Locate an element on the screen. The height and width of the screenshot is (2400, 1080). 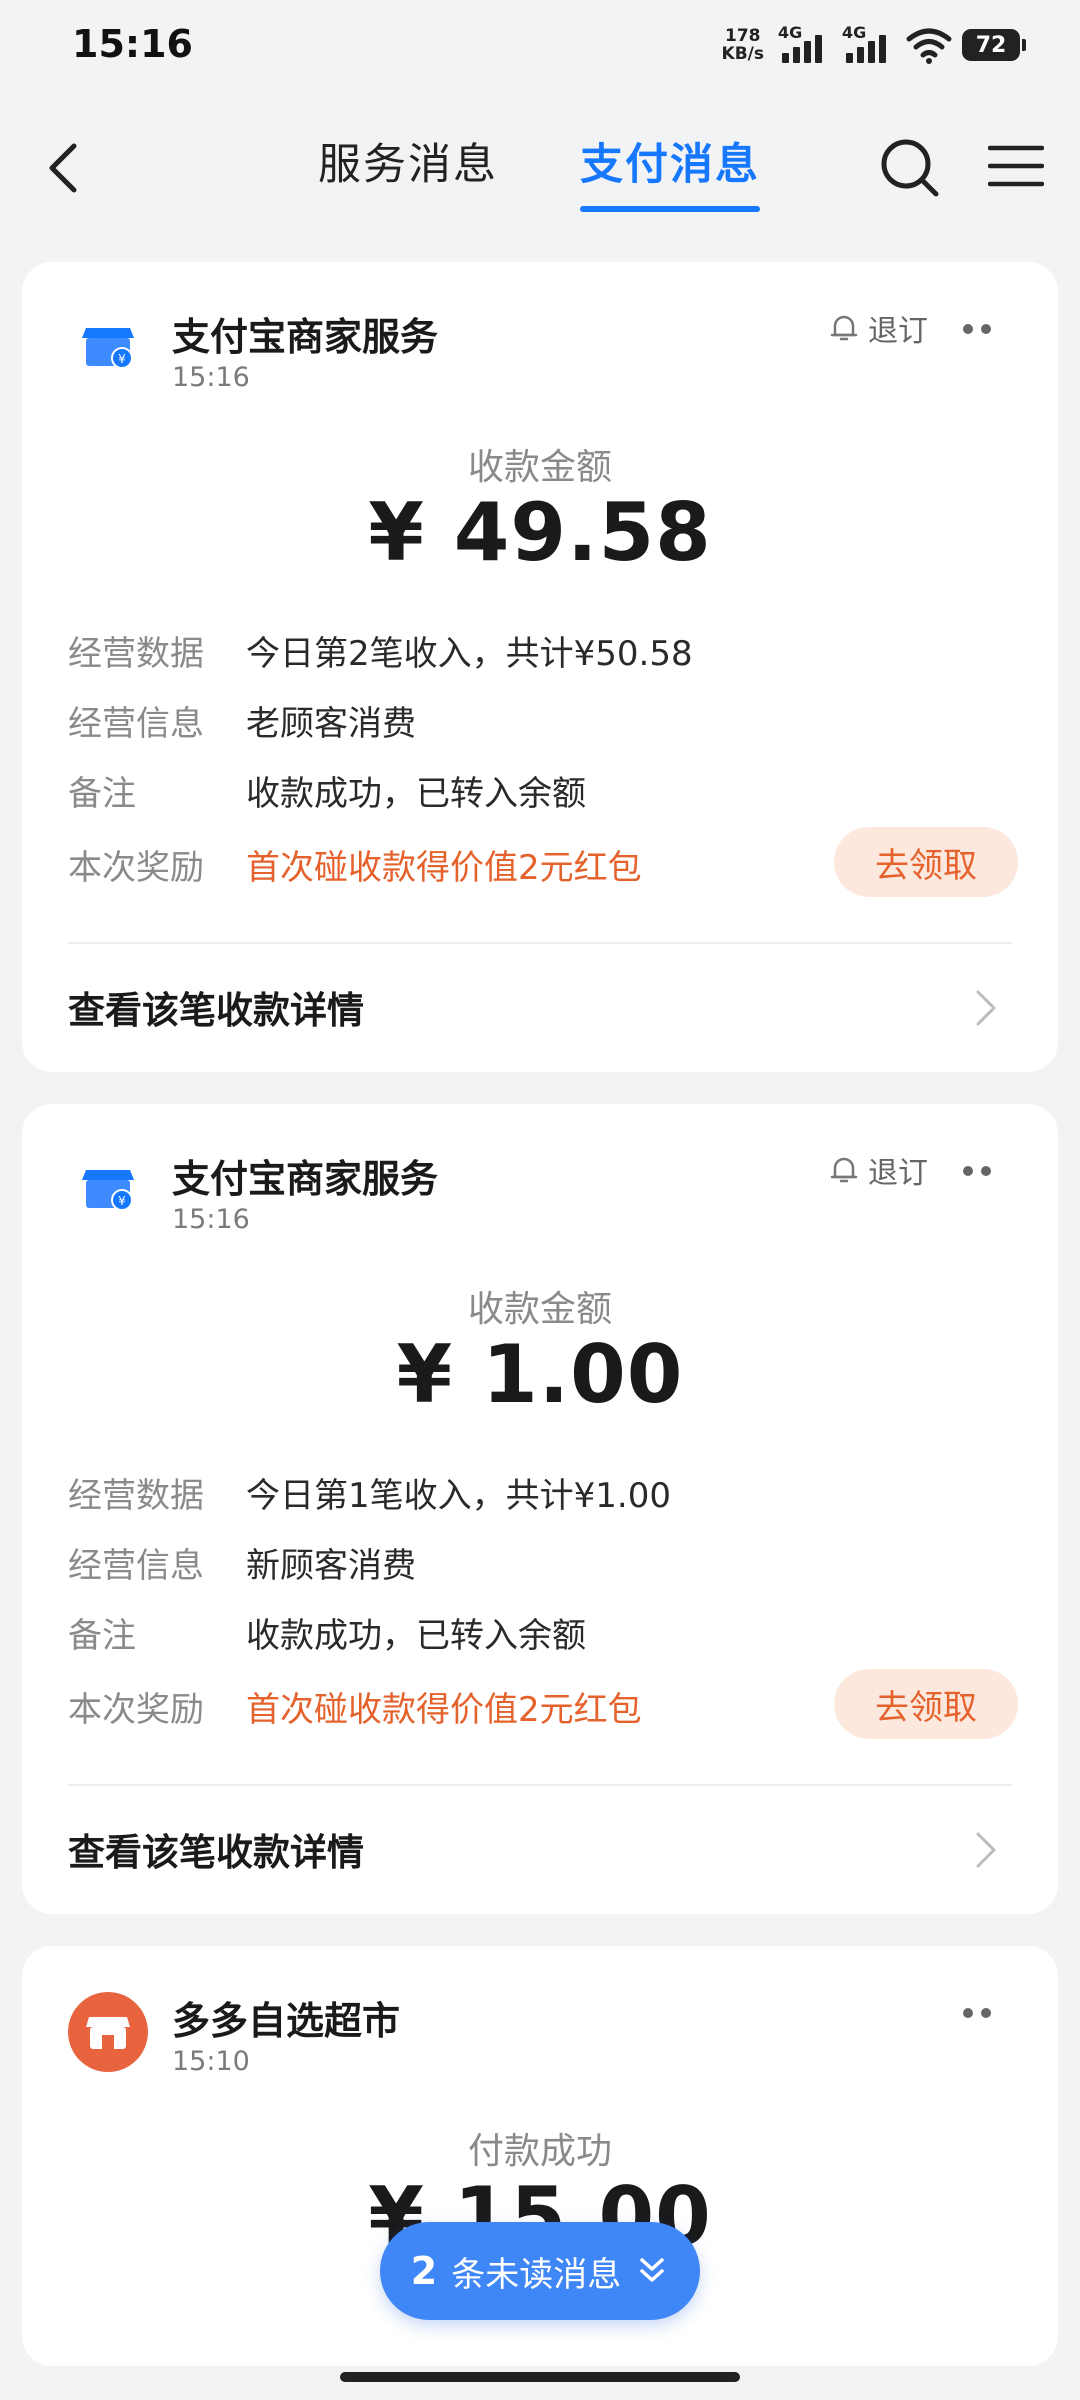
info-value: 新顾客消费 is located at coordinates (331, 1566).